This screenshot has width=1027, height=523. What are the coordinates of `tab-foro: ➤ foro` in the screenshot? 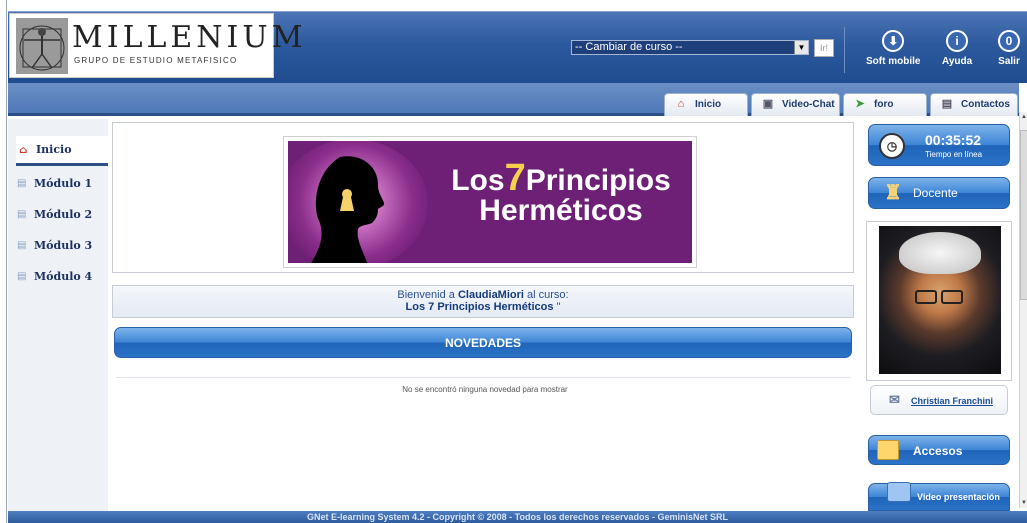 It's located at (885, 104).